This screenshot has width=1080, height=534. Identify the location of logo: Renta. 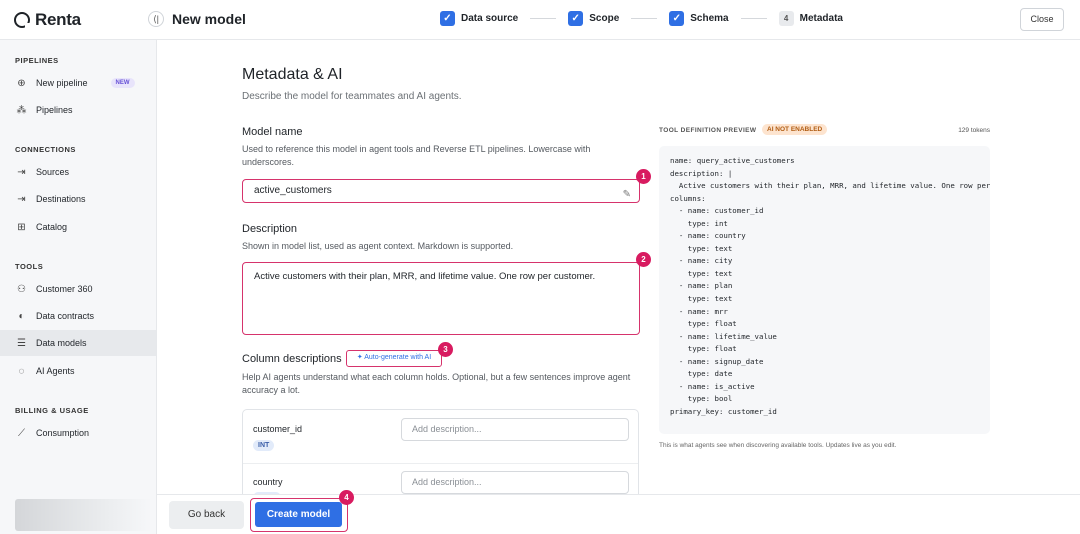
(47, 20).